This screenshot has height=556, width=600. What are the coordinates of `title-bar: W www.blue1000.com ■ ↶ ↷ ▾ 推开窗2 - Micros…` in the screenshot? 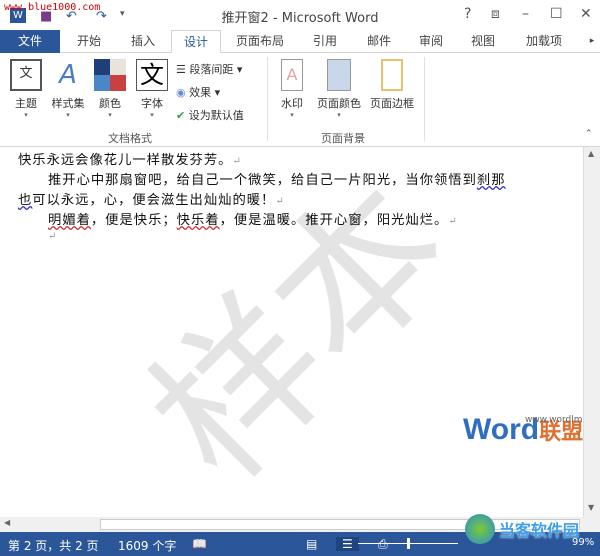 It's located at (300, 15).